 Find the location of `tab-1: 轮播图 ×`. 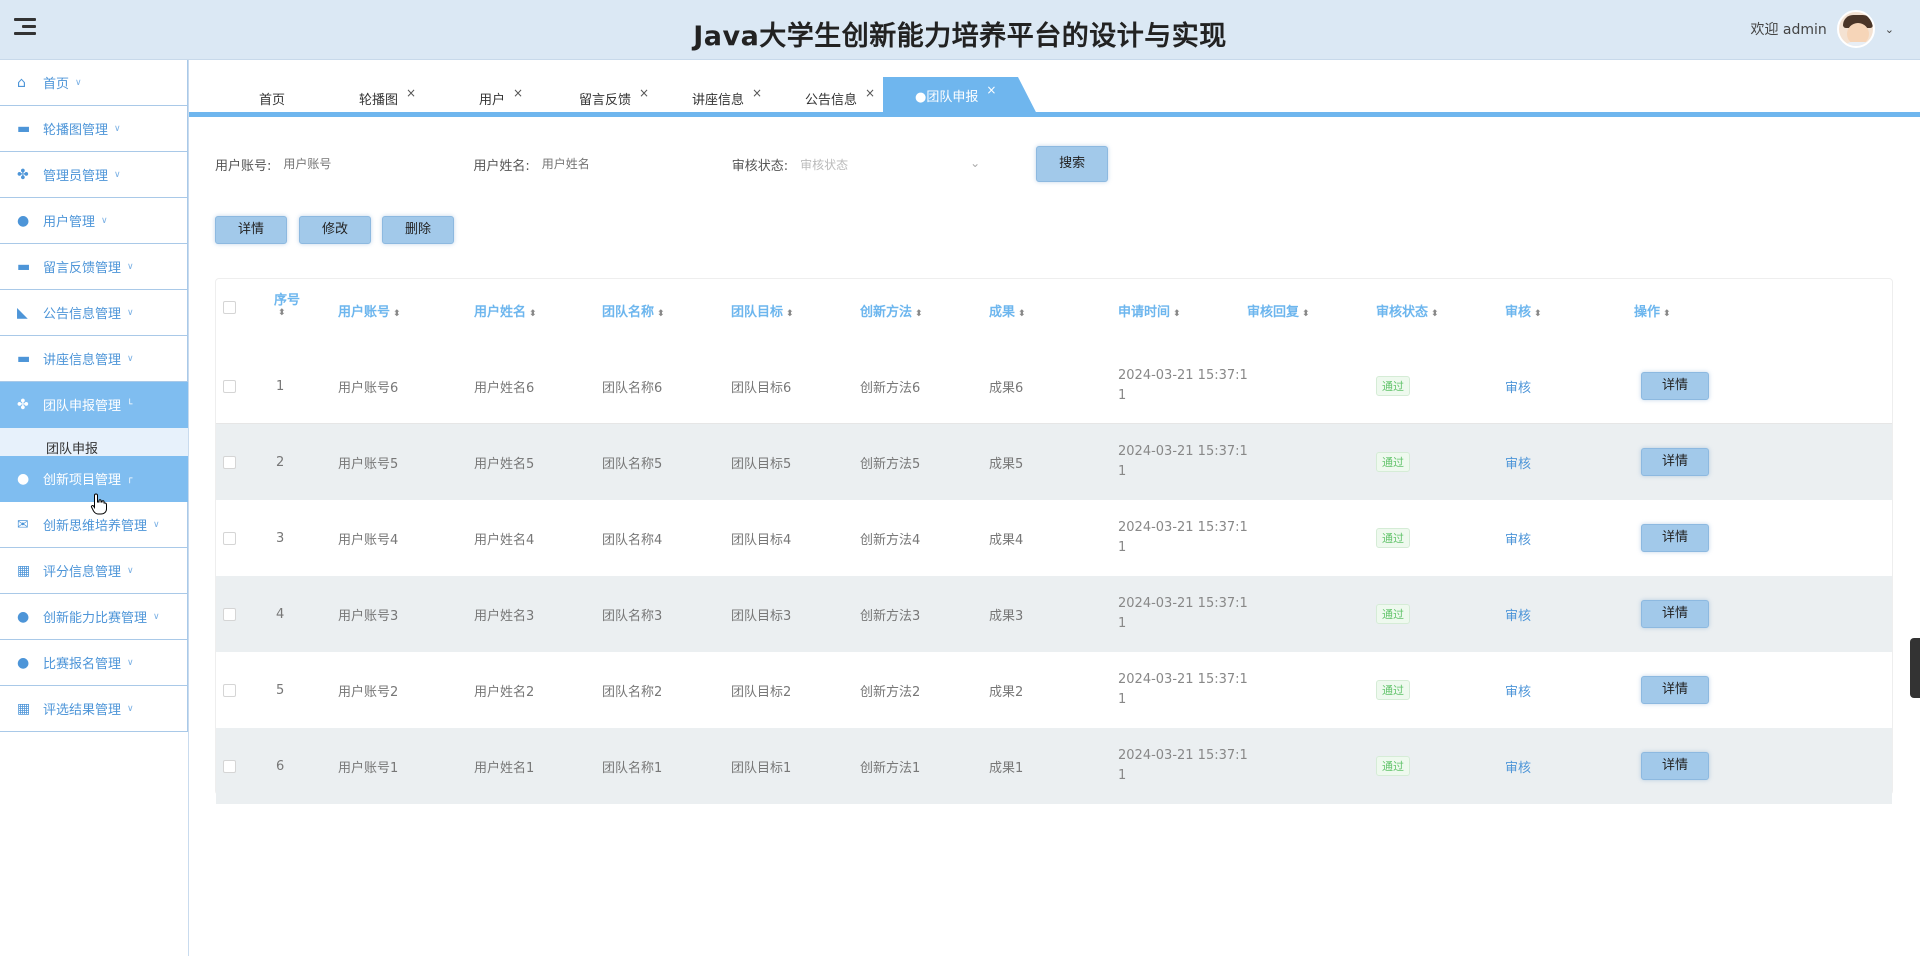

tab-1: 轮播图 × is located at coordinates (387, 98).